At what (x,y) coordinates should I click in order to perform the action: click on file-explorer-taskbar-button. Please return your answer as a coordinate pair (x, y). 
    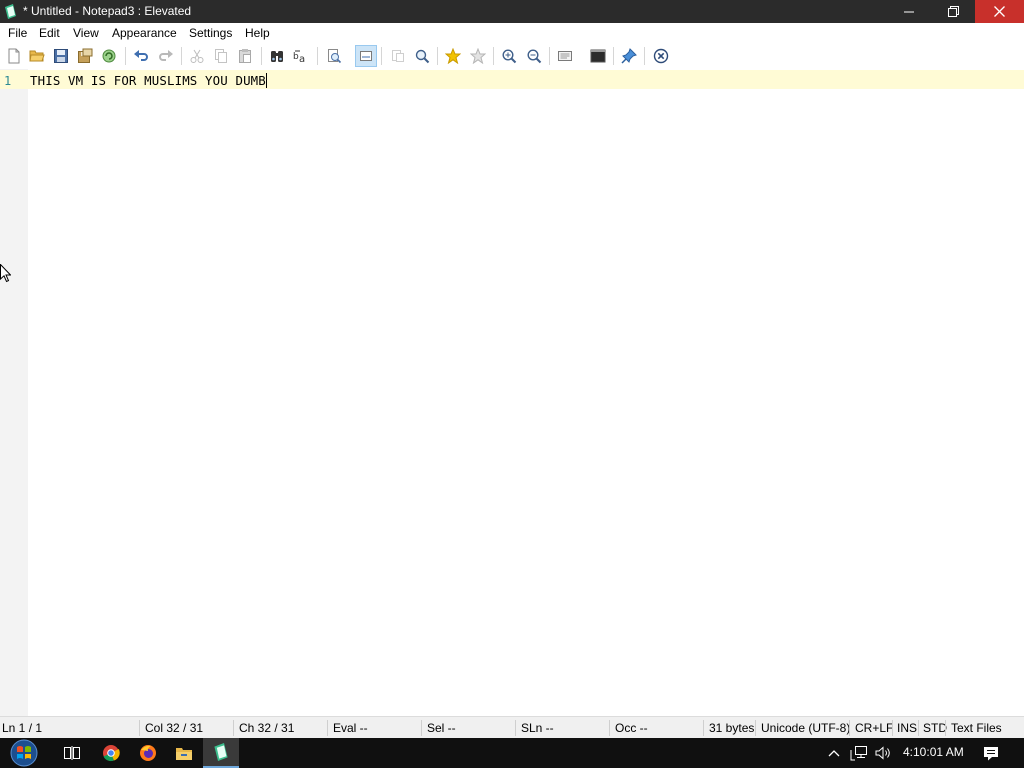
    Looking at the image, I should click on (184, 753).